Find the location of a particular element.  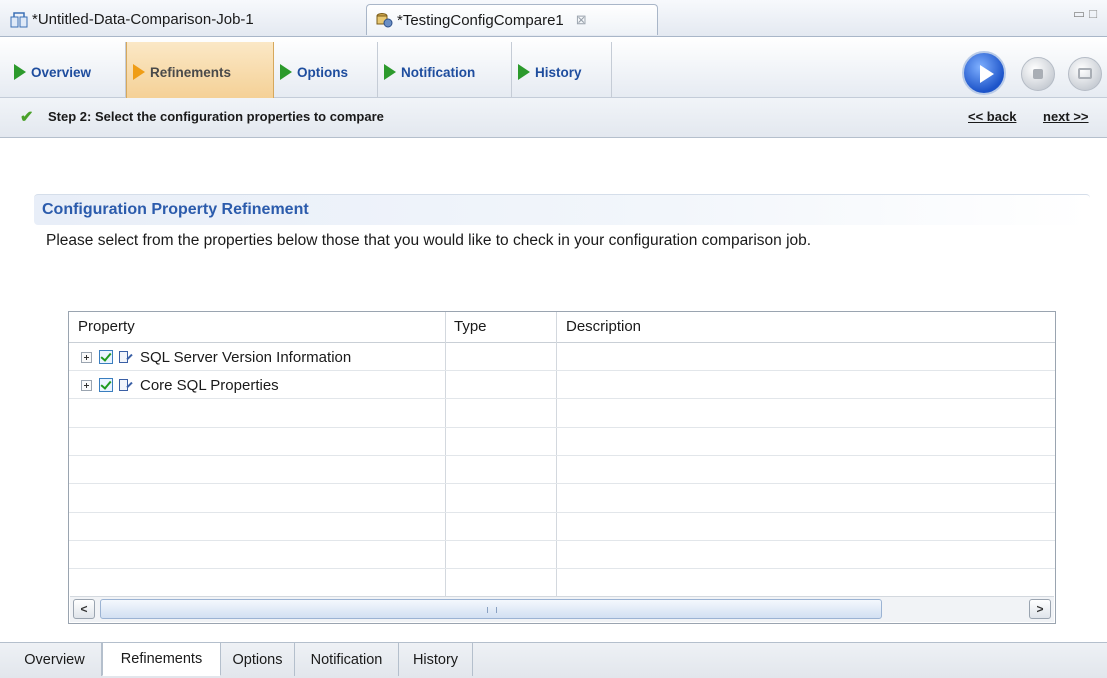

step-tab-refinements: Refinements is located at coordinates (200, 72).